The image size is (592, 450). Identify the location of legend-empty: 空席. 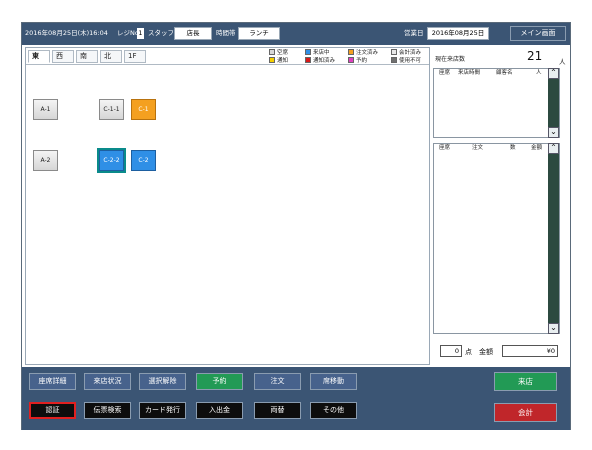
(278, 53).